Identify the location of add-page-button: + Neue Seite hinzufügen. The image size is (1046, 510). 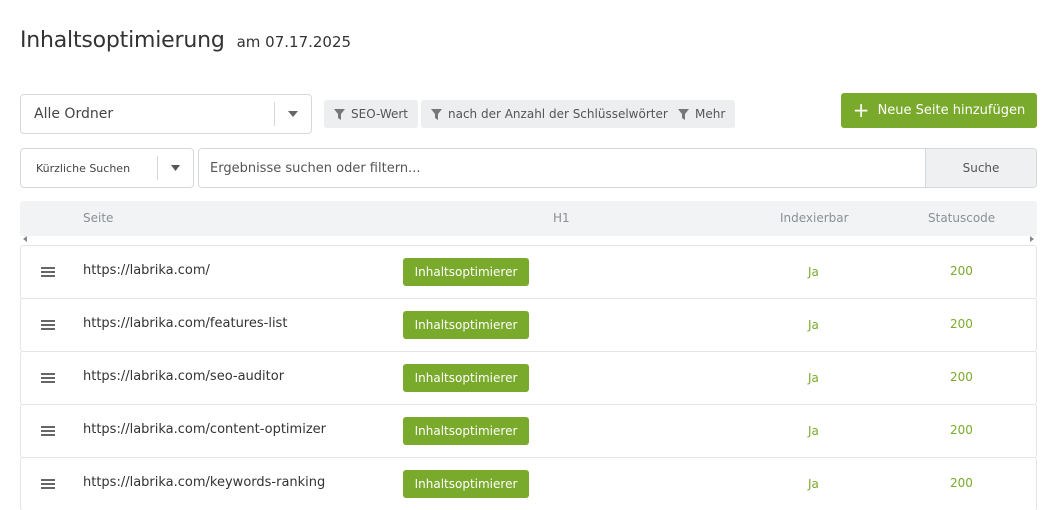
(939, 110).